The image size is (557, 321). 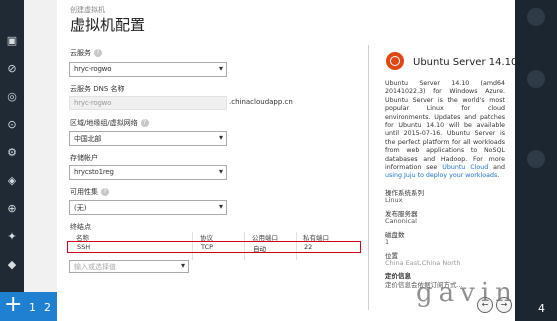 I want to click on wizard-step-track, so click(x=40, y=146).